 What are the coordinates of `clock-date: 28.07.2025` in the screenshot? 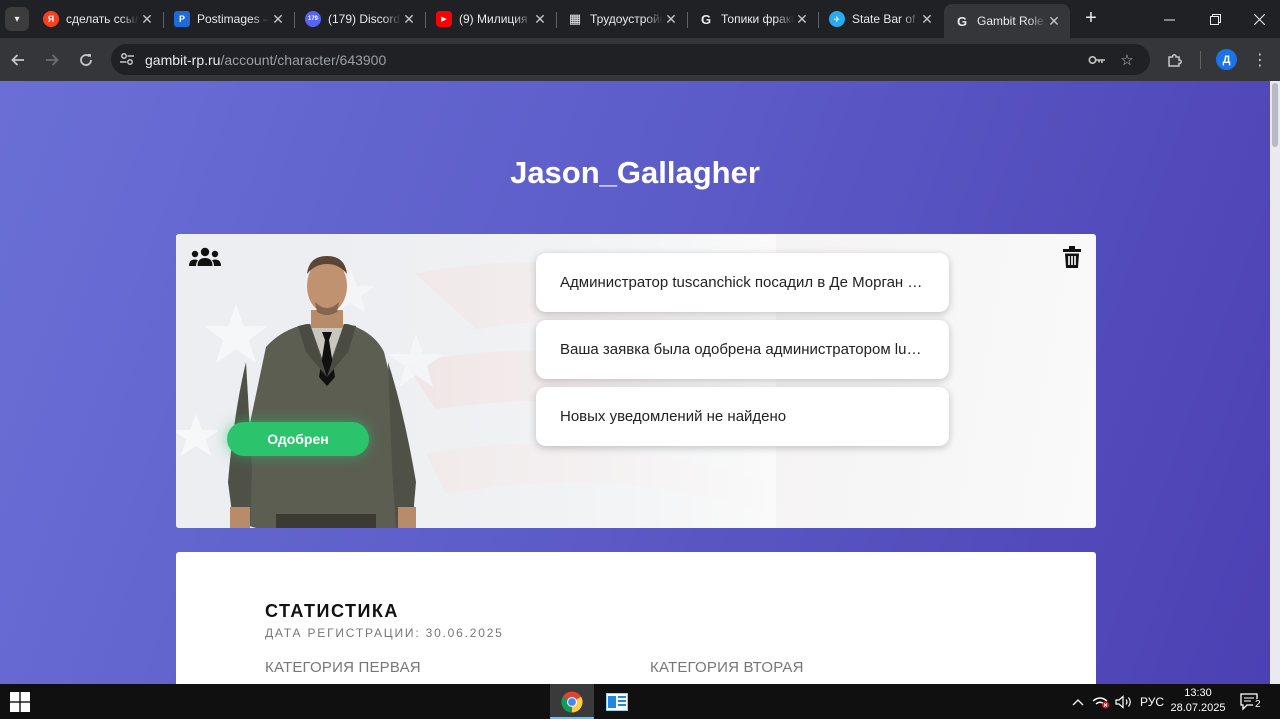 It's located at (1198, 708).